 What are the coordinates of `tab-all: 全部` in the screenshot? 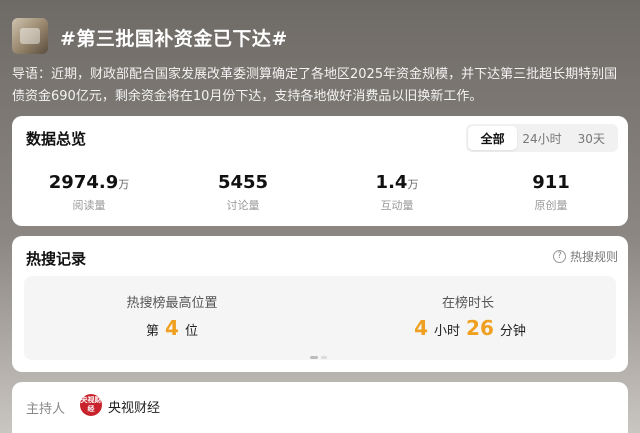 It's located at (493, 138).